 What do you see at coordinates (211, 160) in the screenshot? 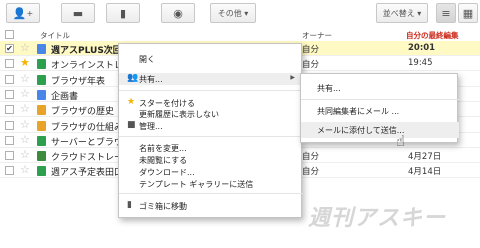
I see `menu-item-mark-unread: 未閲覧にする` at bounding box center [211, 160].